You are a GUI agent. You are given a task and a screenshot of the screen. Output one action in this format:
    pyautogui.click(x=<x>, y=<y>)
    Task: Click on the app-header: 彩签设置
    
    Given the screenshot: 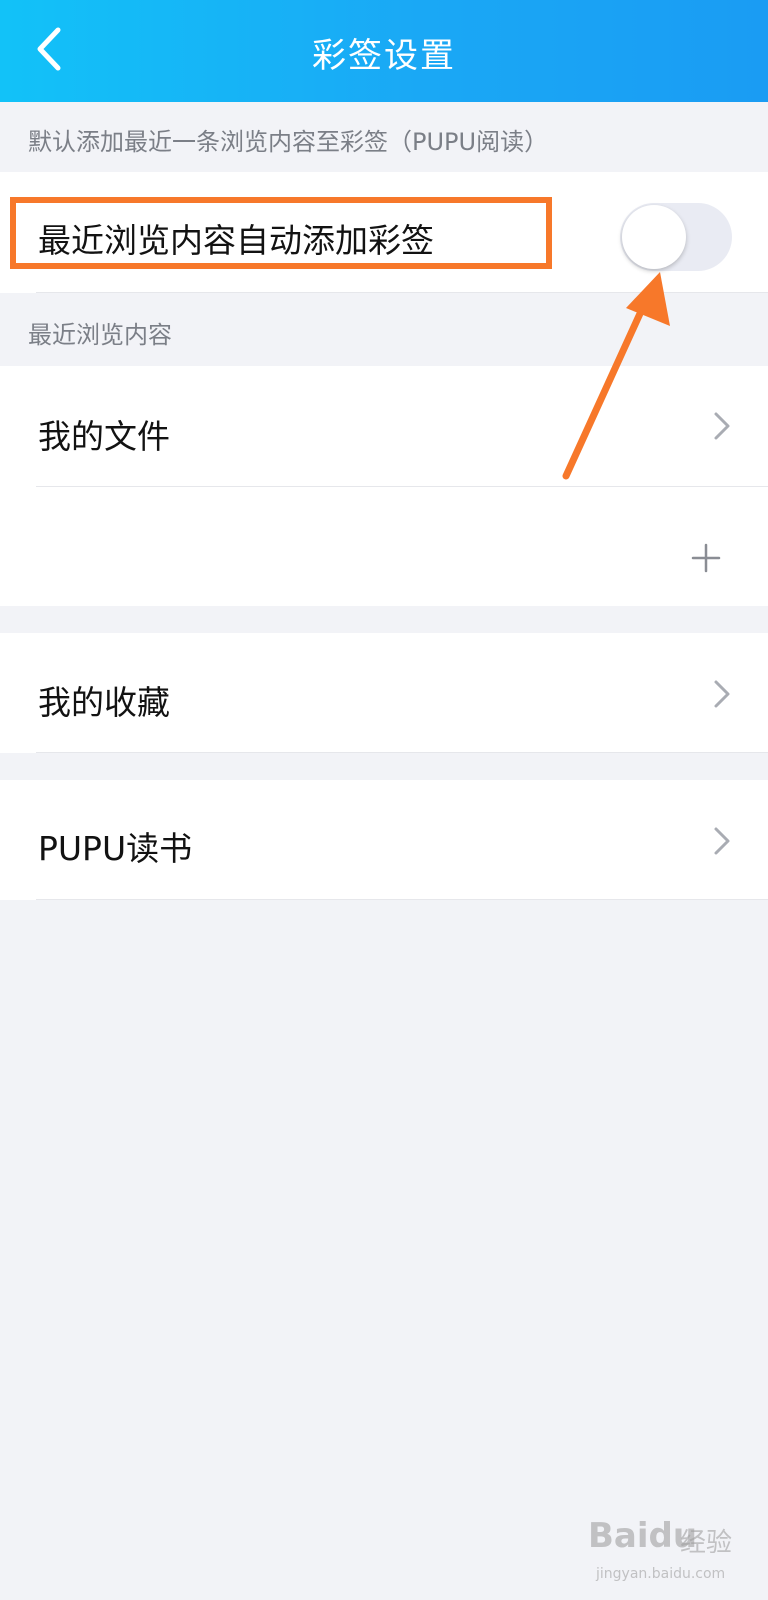 What is the action you would take?
    pyautogui.click(x=384, y=51)
    